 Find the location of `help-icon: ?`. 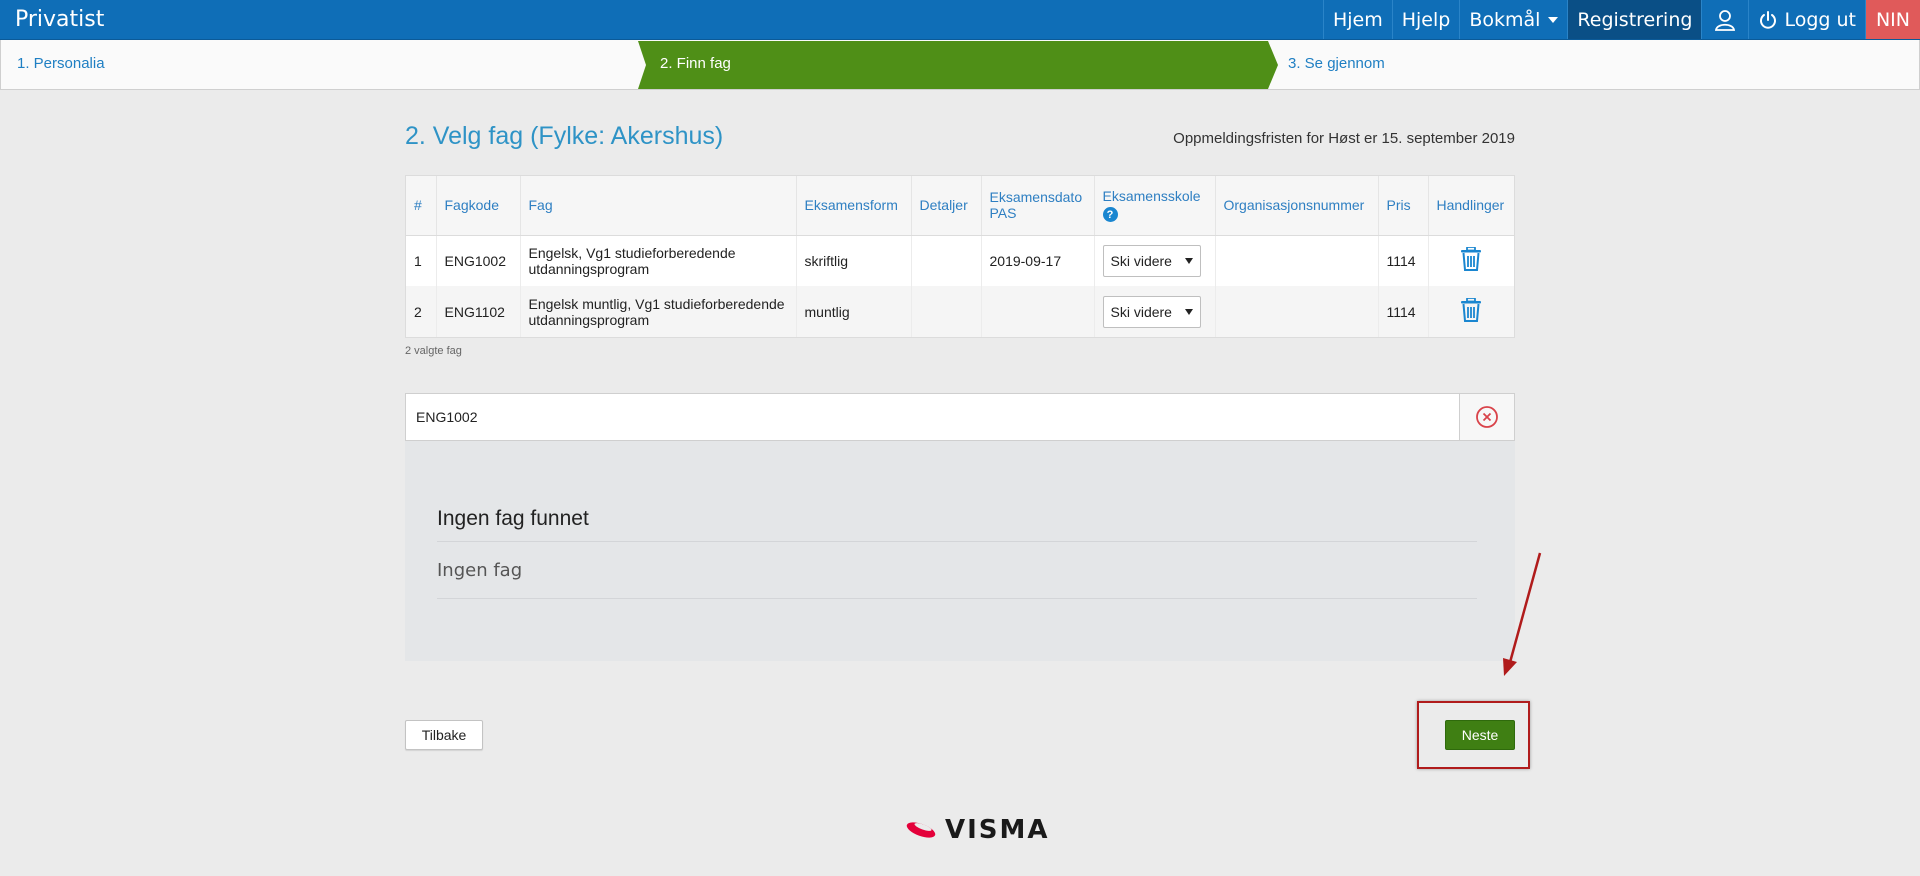

help-icon: ? is located at coordinates (1110, 215).